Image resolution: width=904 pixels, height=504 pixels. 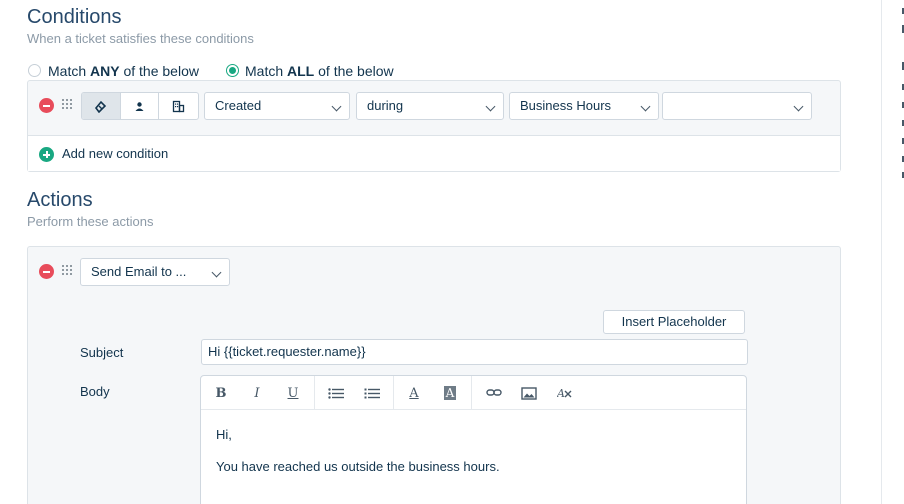 I want to click on ticket-icon, so click(x=101, y=106).